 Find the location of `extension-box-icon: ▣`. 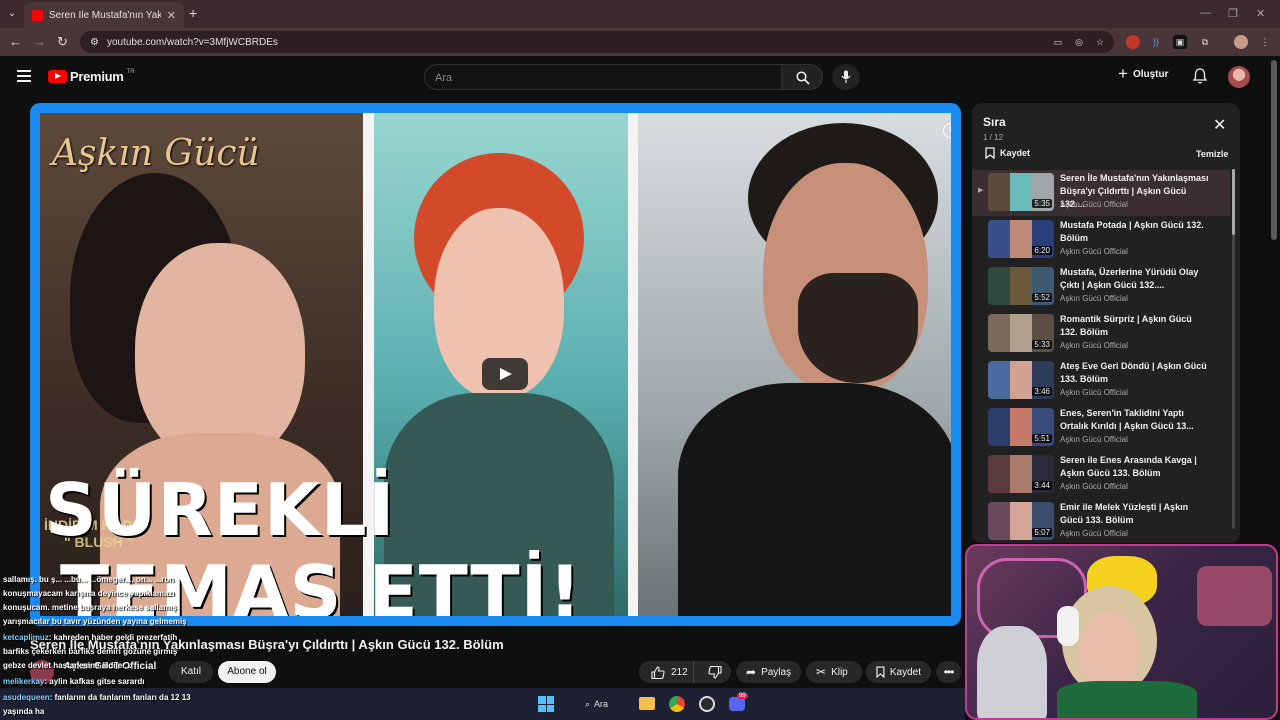

extension-box-icon: ▣ is located at coordinates (1180, 42).